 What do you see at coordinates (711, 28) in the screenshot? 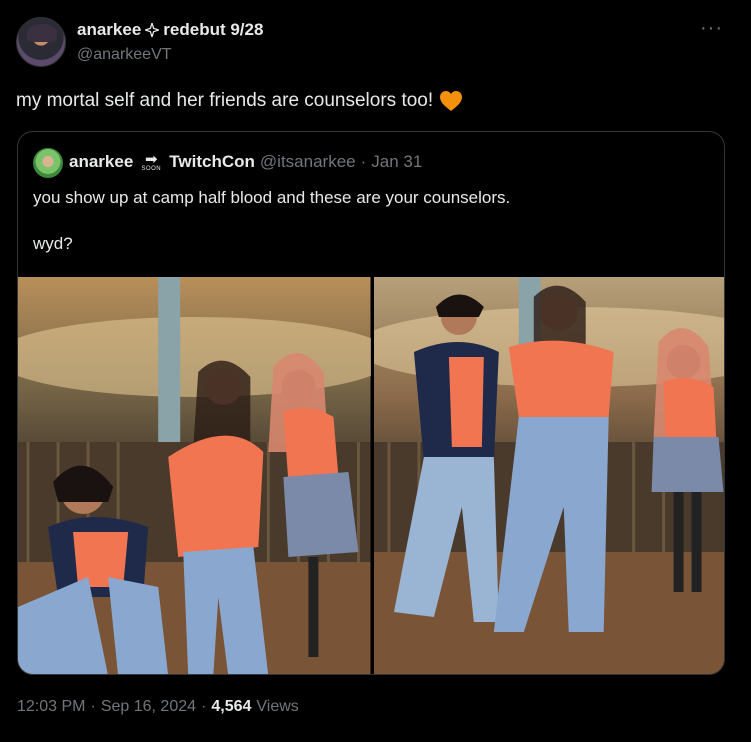
I see `more-options-icon: ···` at bounding box center [711, 28].